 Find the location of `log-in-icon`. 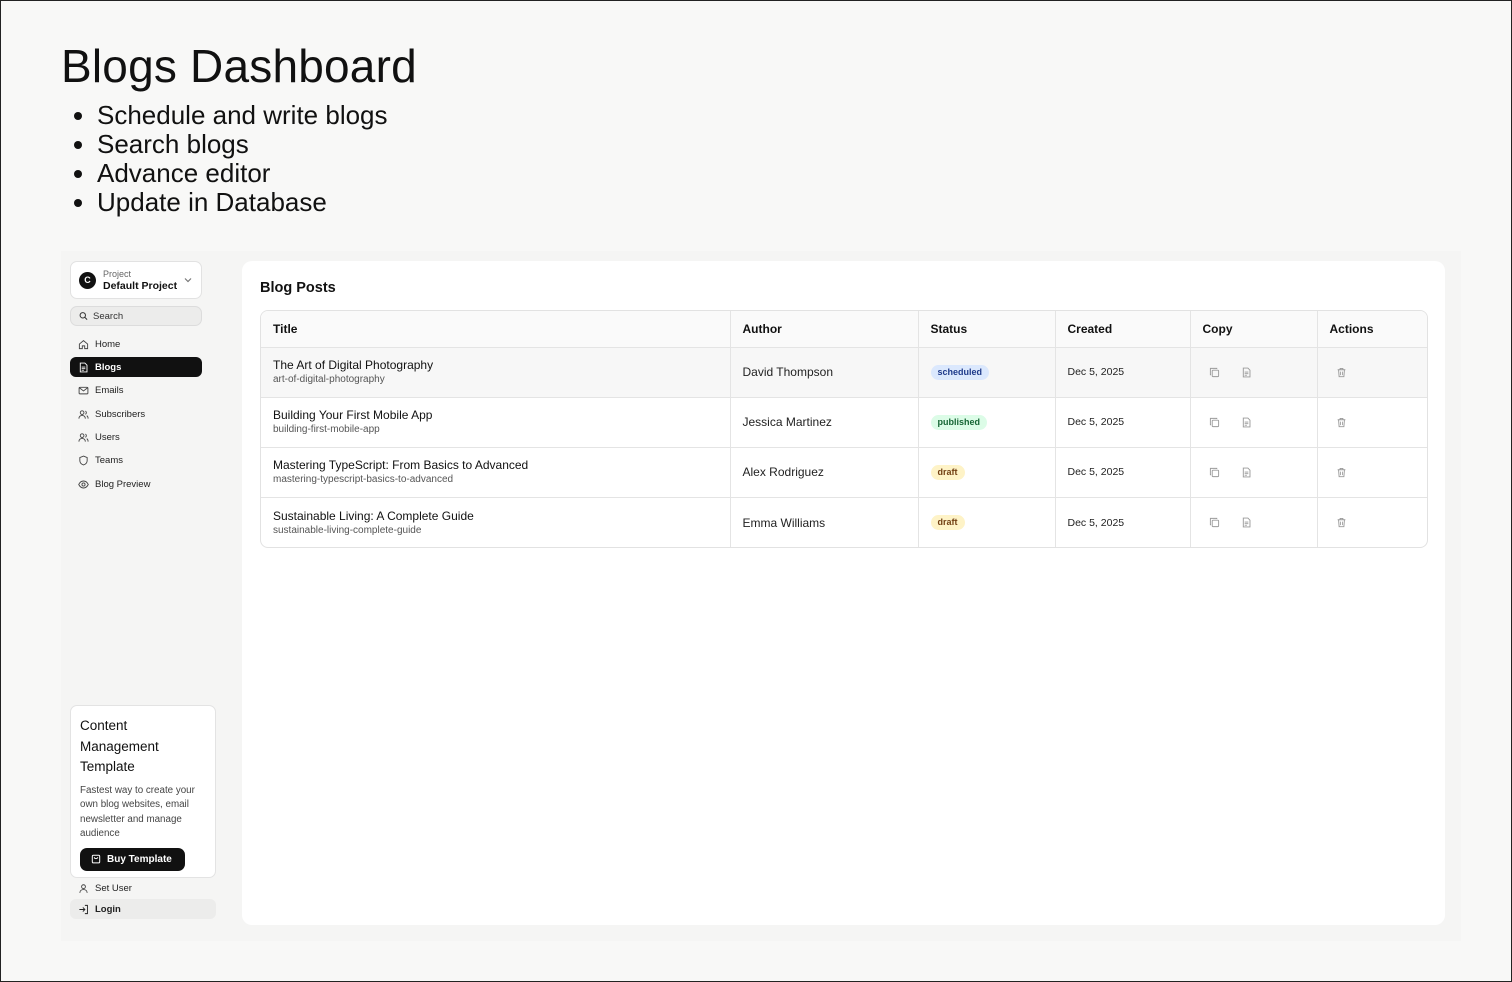

log-in-icon is located at coordinates (83, 909).